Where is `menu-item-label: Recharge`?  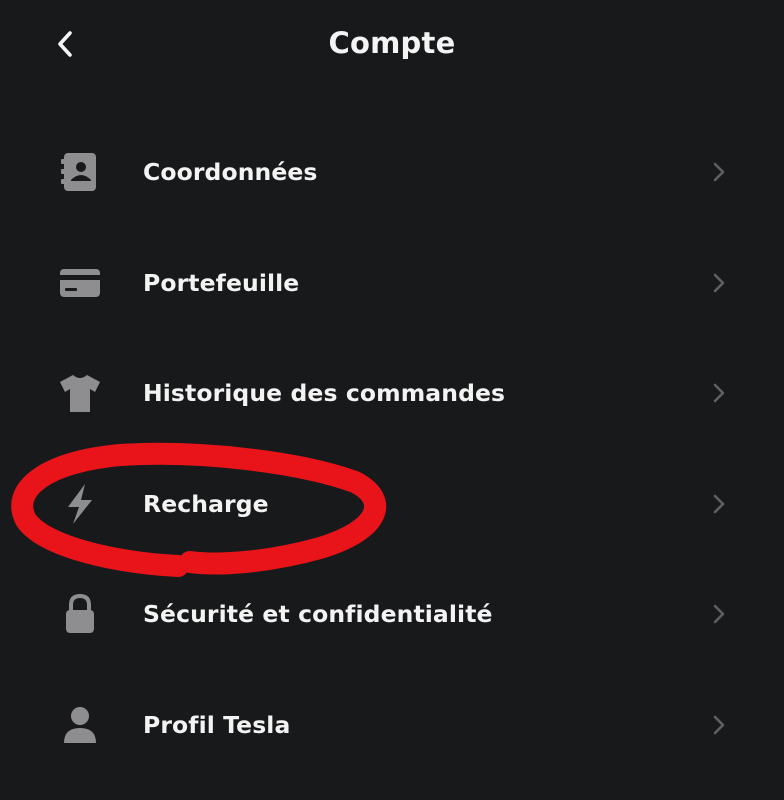
menu-item-label: Recharge is located at coordinates (206, 503).